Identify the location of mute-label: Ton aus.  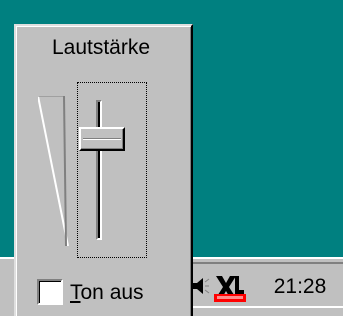
(120, 293).